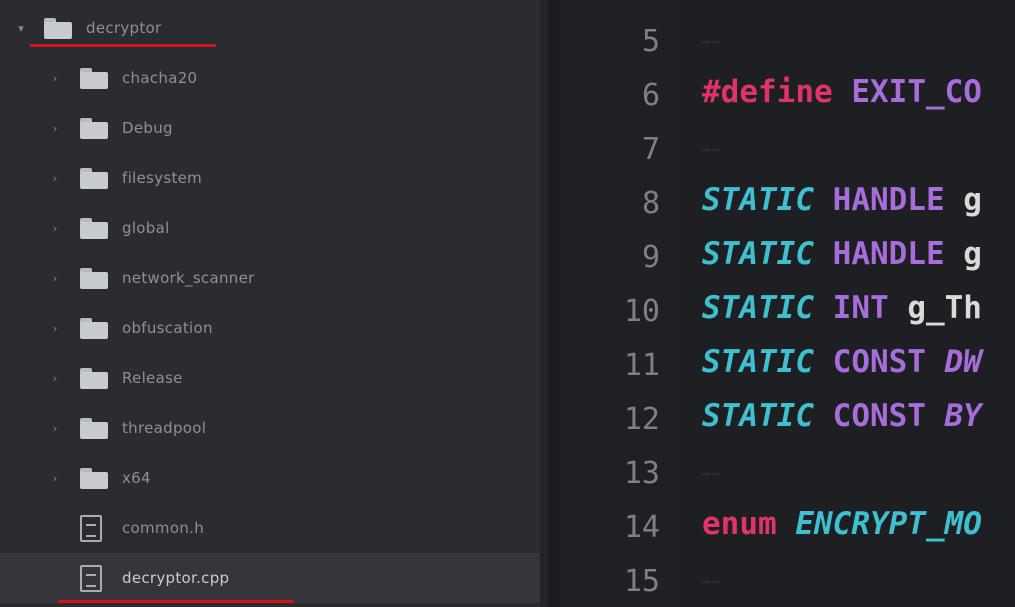 The image size is (1015, 607). I want to click on tree-item-label: obfuscation, so click(167, 328).